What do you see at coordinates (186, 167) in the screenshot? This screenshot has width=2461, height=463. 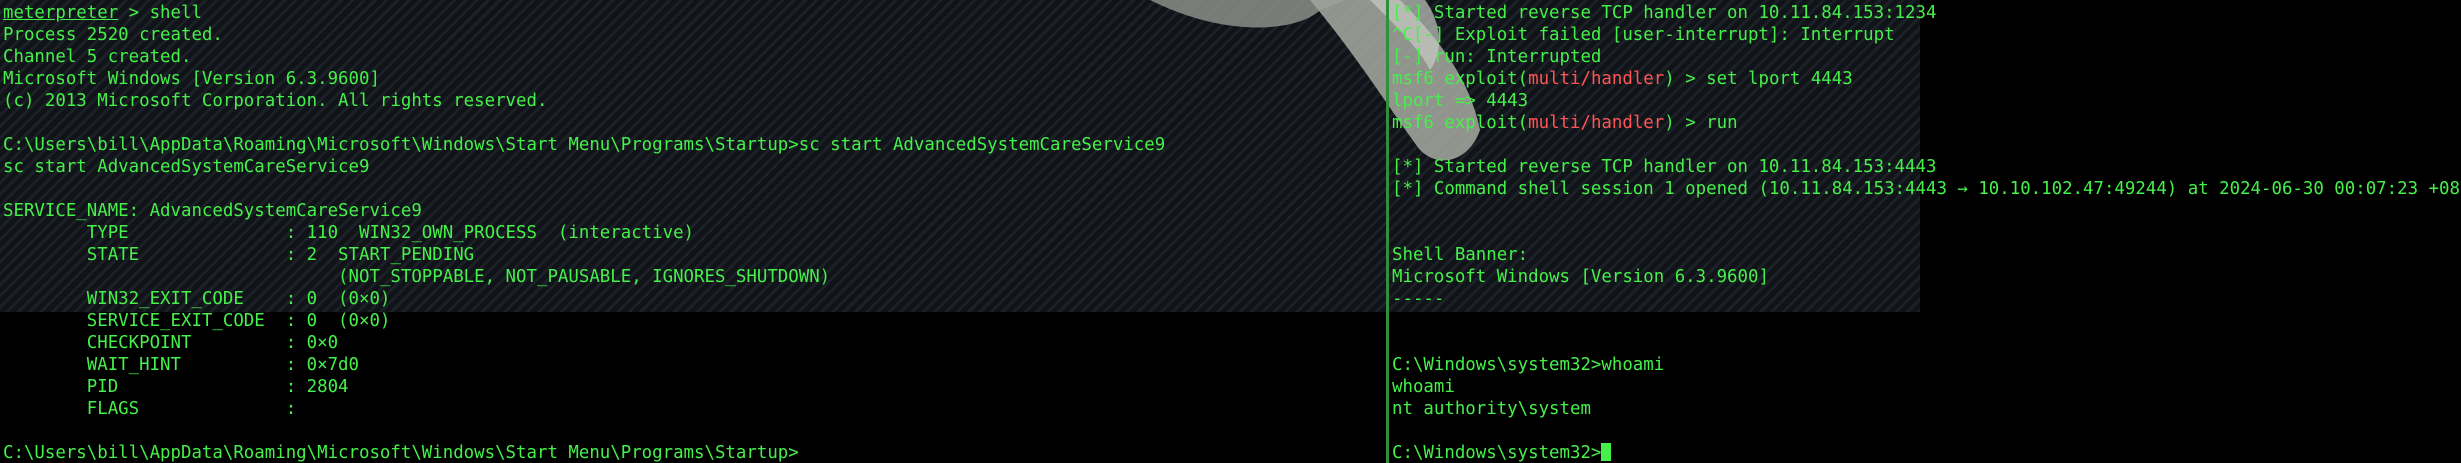 I see `terminal-line: sc start AdvancedSystemCareService9` at bounding box center [186, 167].